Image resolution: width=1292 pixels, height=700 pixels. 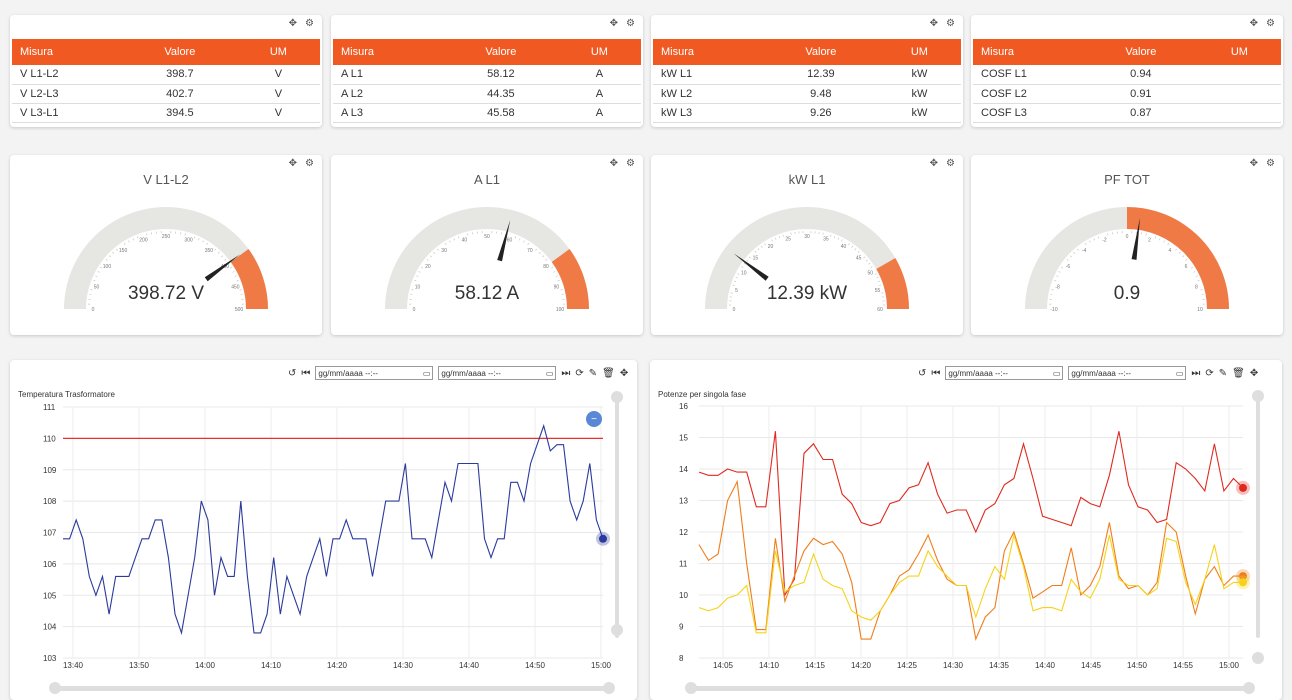 What do you see at coordinates (744, 274) in the screenshot?
I see `gauge-tick-label: 10` at bounding box center [744, 274].